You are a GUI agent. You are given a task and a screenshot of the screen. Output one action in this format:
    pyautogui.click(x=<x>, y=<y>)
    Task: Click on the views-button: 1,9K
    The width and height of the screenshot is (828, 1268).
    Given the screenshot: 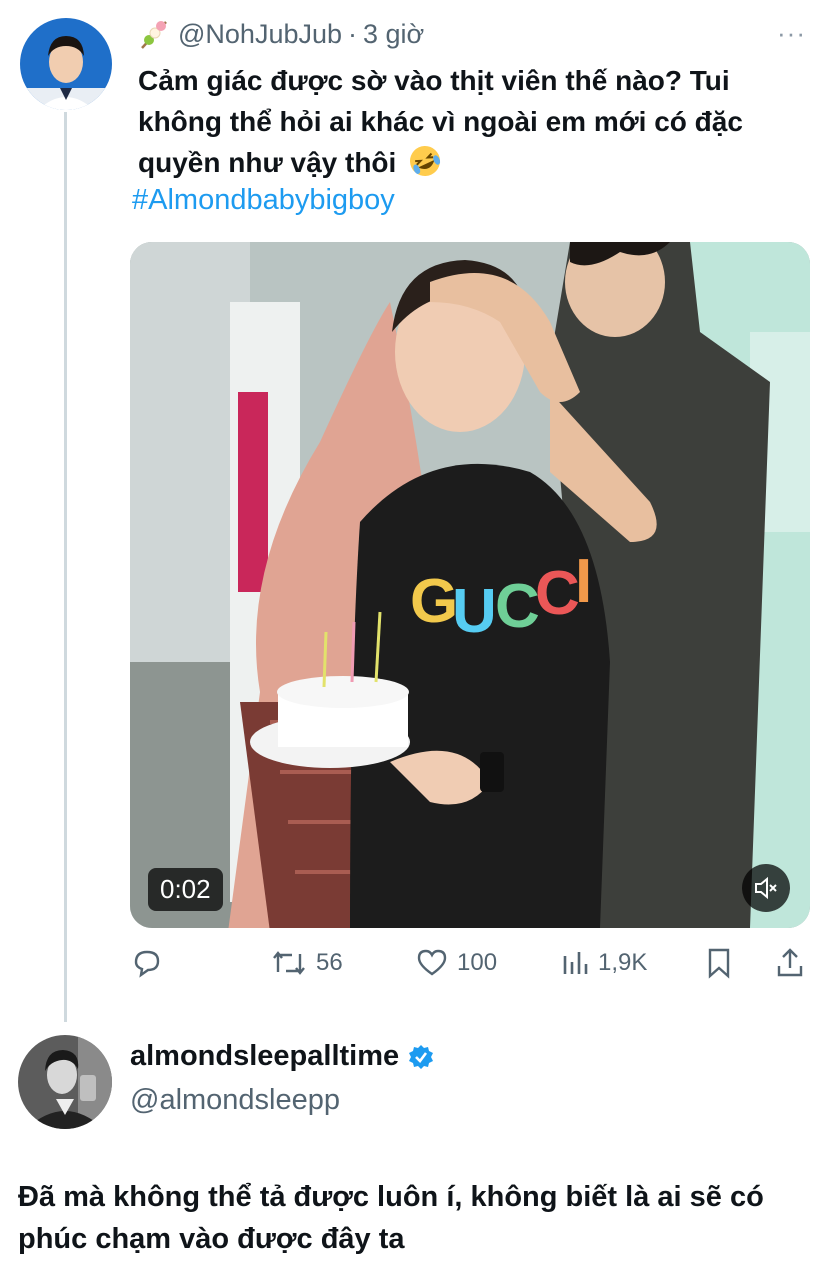 What is the action you would take?
    pyautogui.click(x=603, y=963)
    